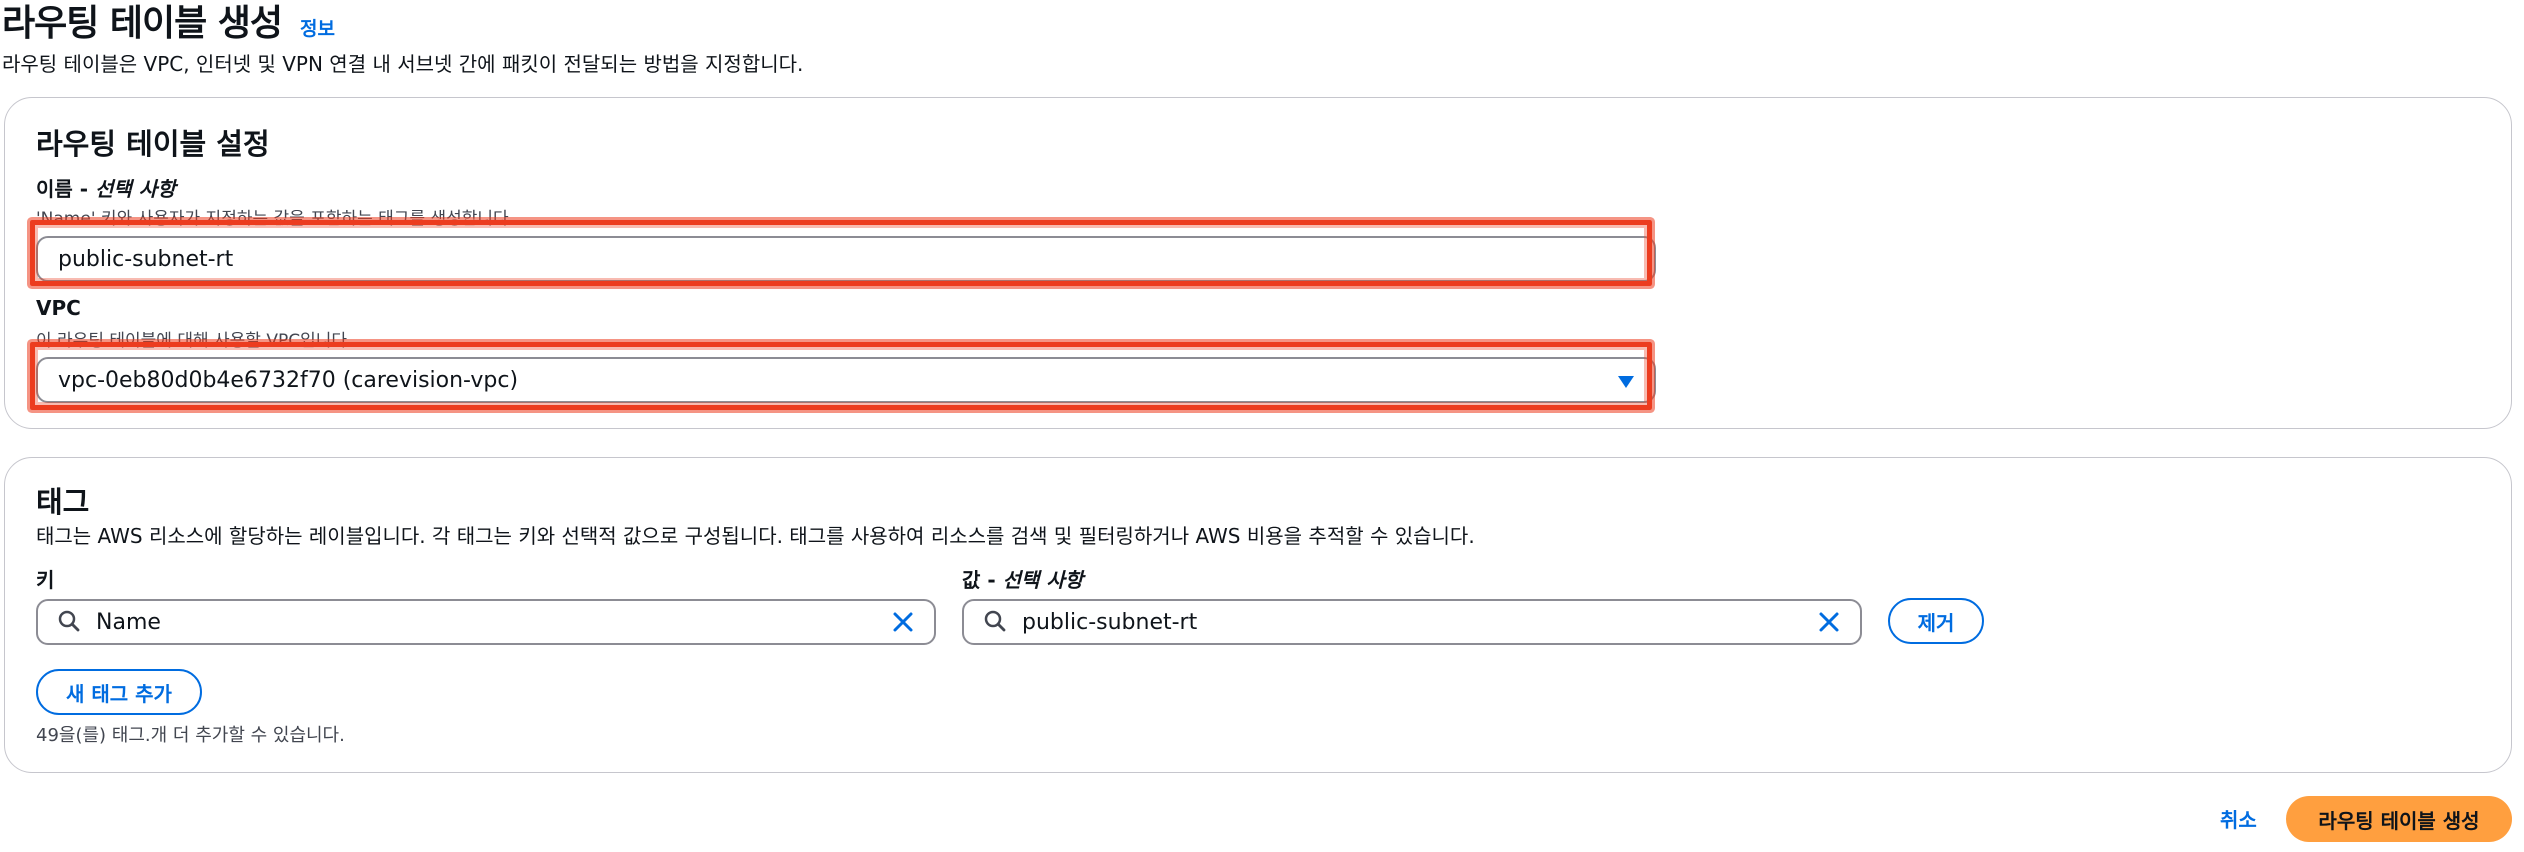  I want to click on tag-value-label-text: 값 -, so click(982, 580).